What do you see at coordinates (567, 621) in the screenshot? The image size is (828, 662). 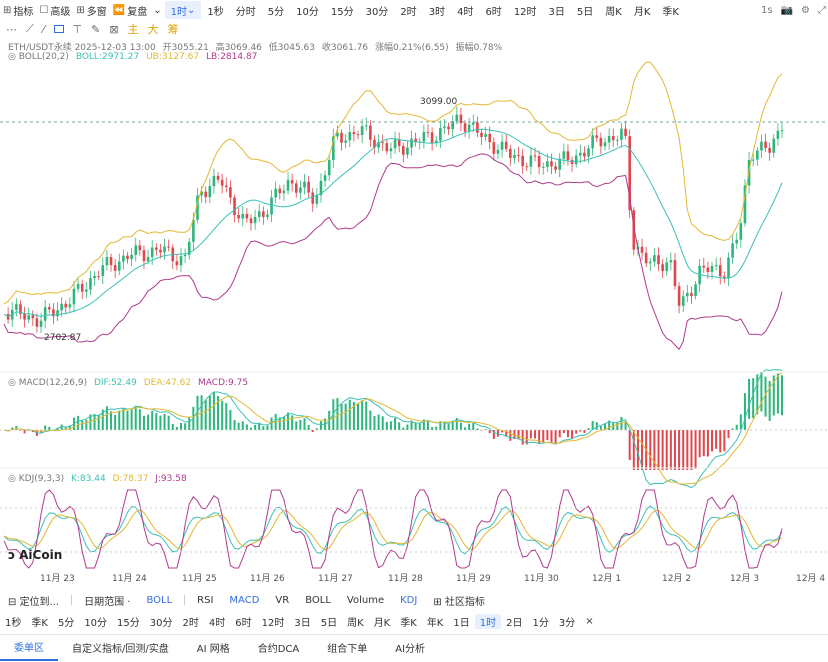 I see `bottom-tf-20: 3分` at bounding box center [567, 621].